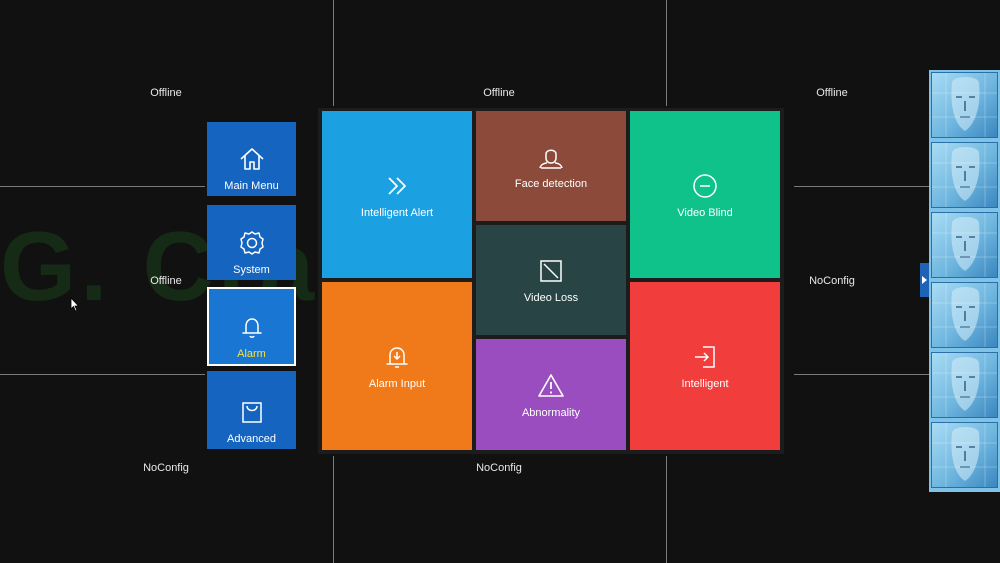 This screenshot has height=563, width=1000. What do you see at coordinates (75, 304) in the screenshot?
I see `mouse-cursor-icon` at bounding box center [75, 304].